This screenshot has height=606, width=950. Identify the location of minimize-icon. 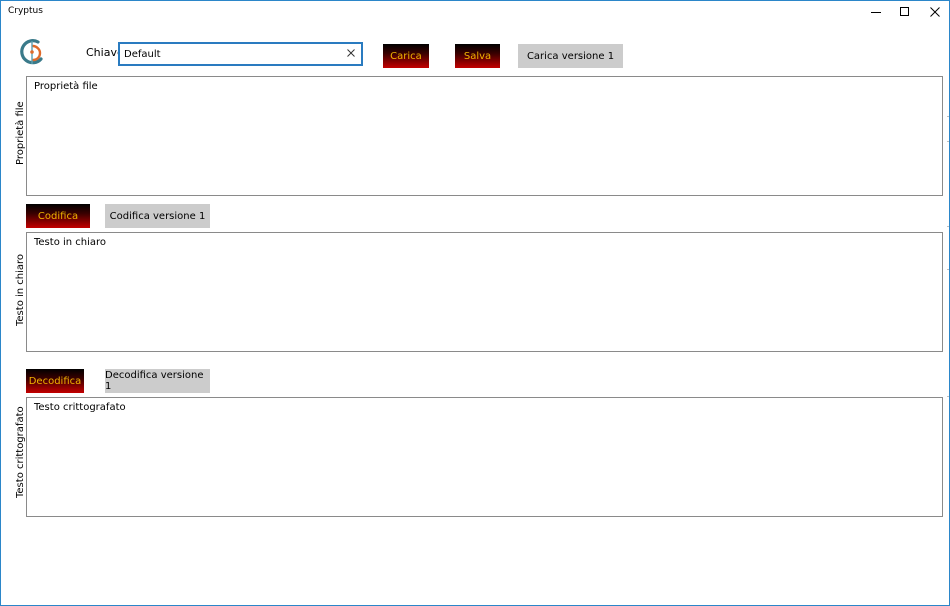
(876, 12).